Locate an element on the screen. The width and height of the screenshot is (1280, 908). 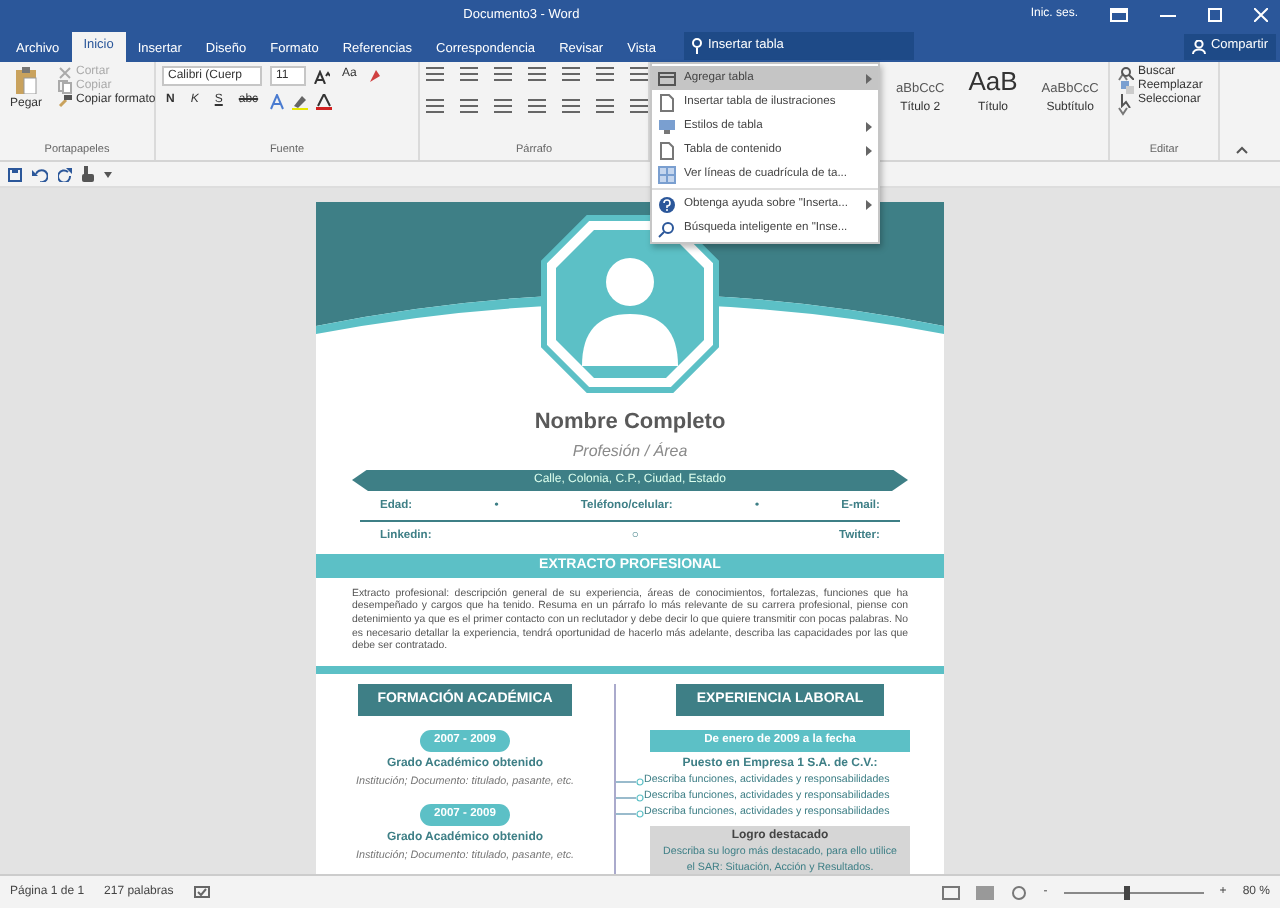
person-icon is located at coordinates (1199, 46).